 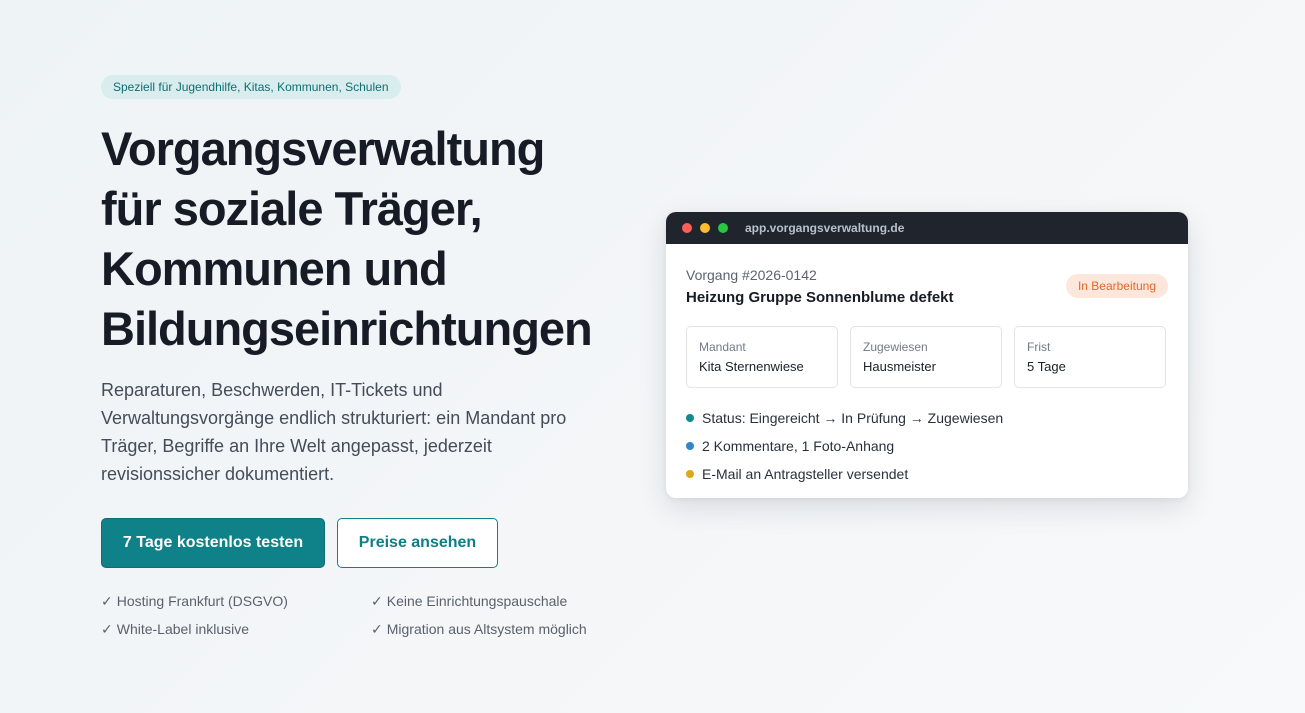 What do you see at coordinates (213, 543) in the screenshot?
I see `free-trial-button: 7 Tage kostenlos testen` at bounding box center [213, 543].